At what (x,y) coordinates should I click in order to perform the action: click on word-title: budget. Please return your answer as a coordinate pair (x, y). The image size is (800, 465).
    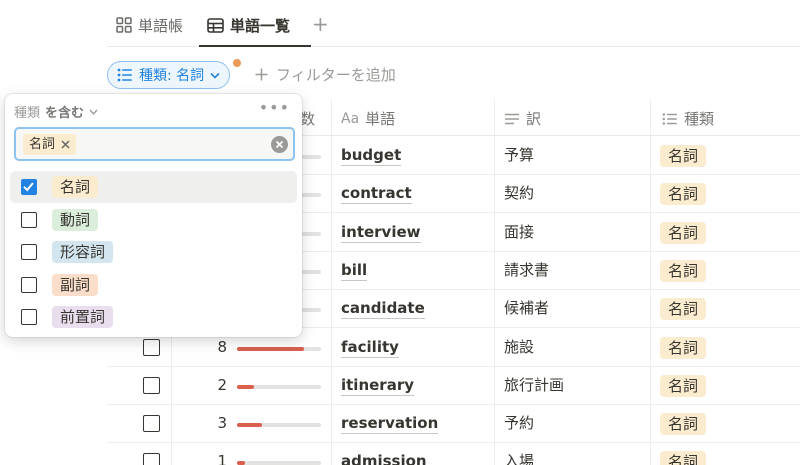
    Looking at the image, I should click on (371, 155).